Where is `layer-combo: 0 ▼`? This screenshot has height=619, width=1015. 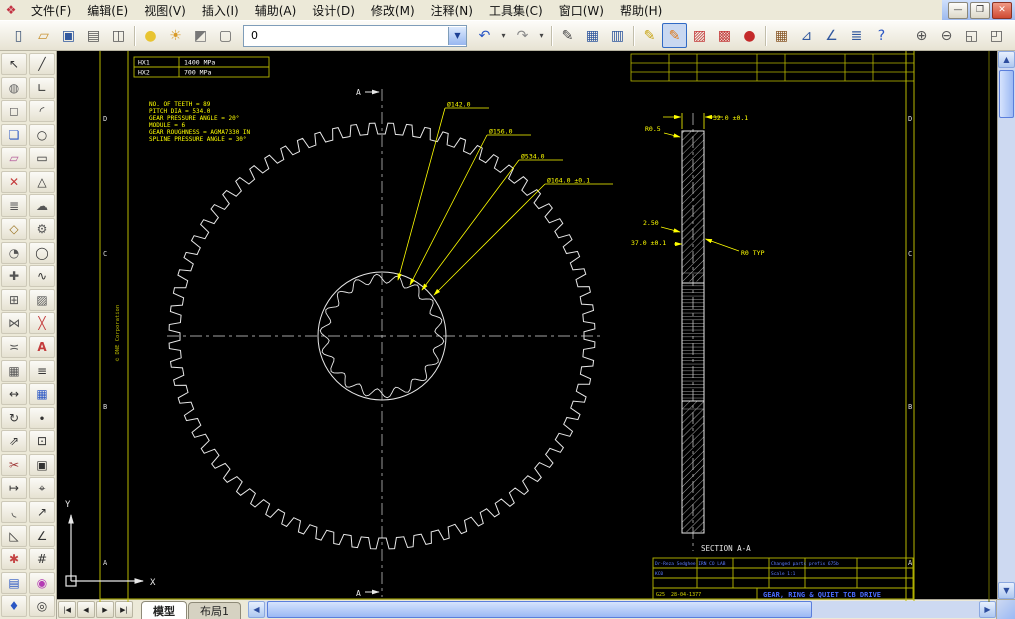
layer-combo: 0 ▼ is located at coordinates (355, 35).